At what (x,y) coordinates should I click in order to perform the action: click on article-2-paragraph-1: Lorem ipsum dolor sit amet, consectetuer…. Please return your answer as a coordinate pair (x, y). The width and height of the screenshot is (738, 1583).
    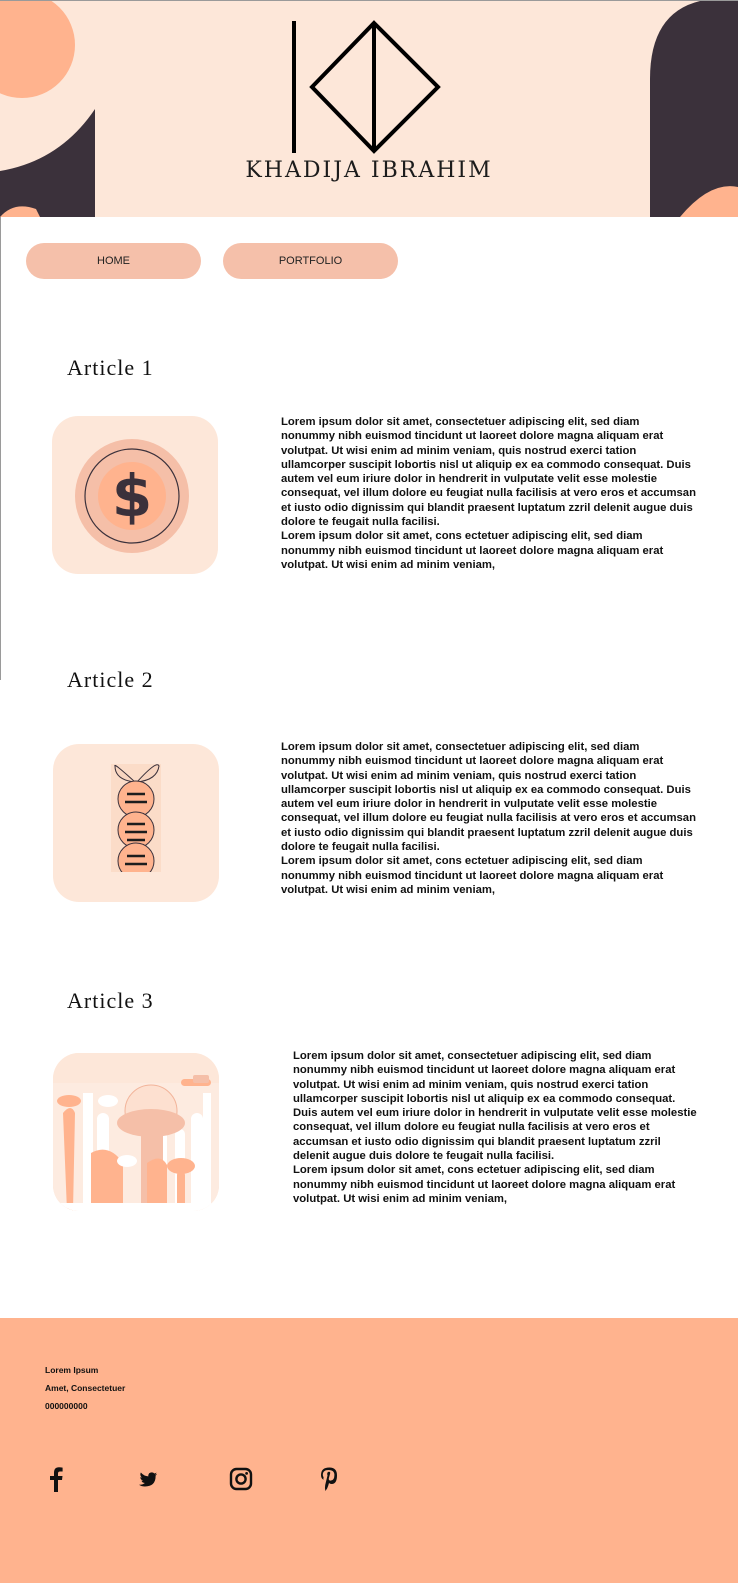
    Looking at the image, I should click on (488, 797).